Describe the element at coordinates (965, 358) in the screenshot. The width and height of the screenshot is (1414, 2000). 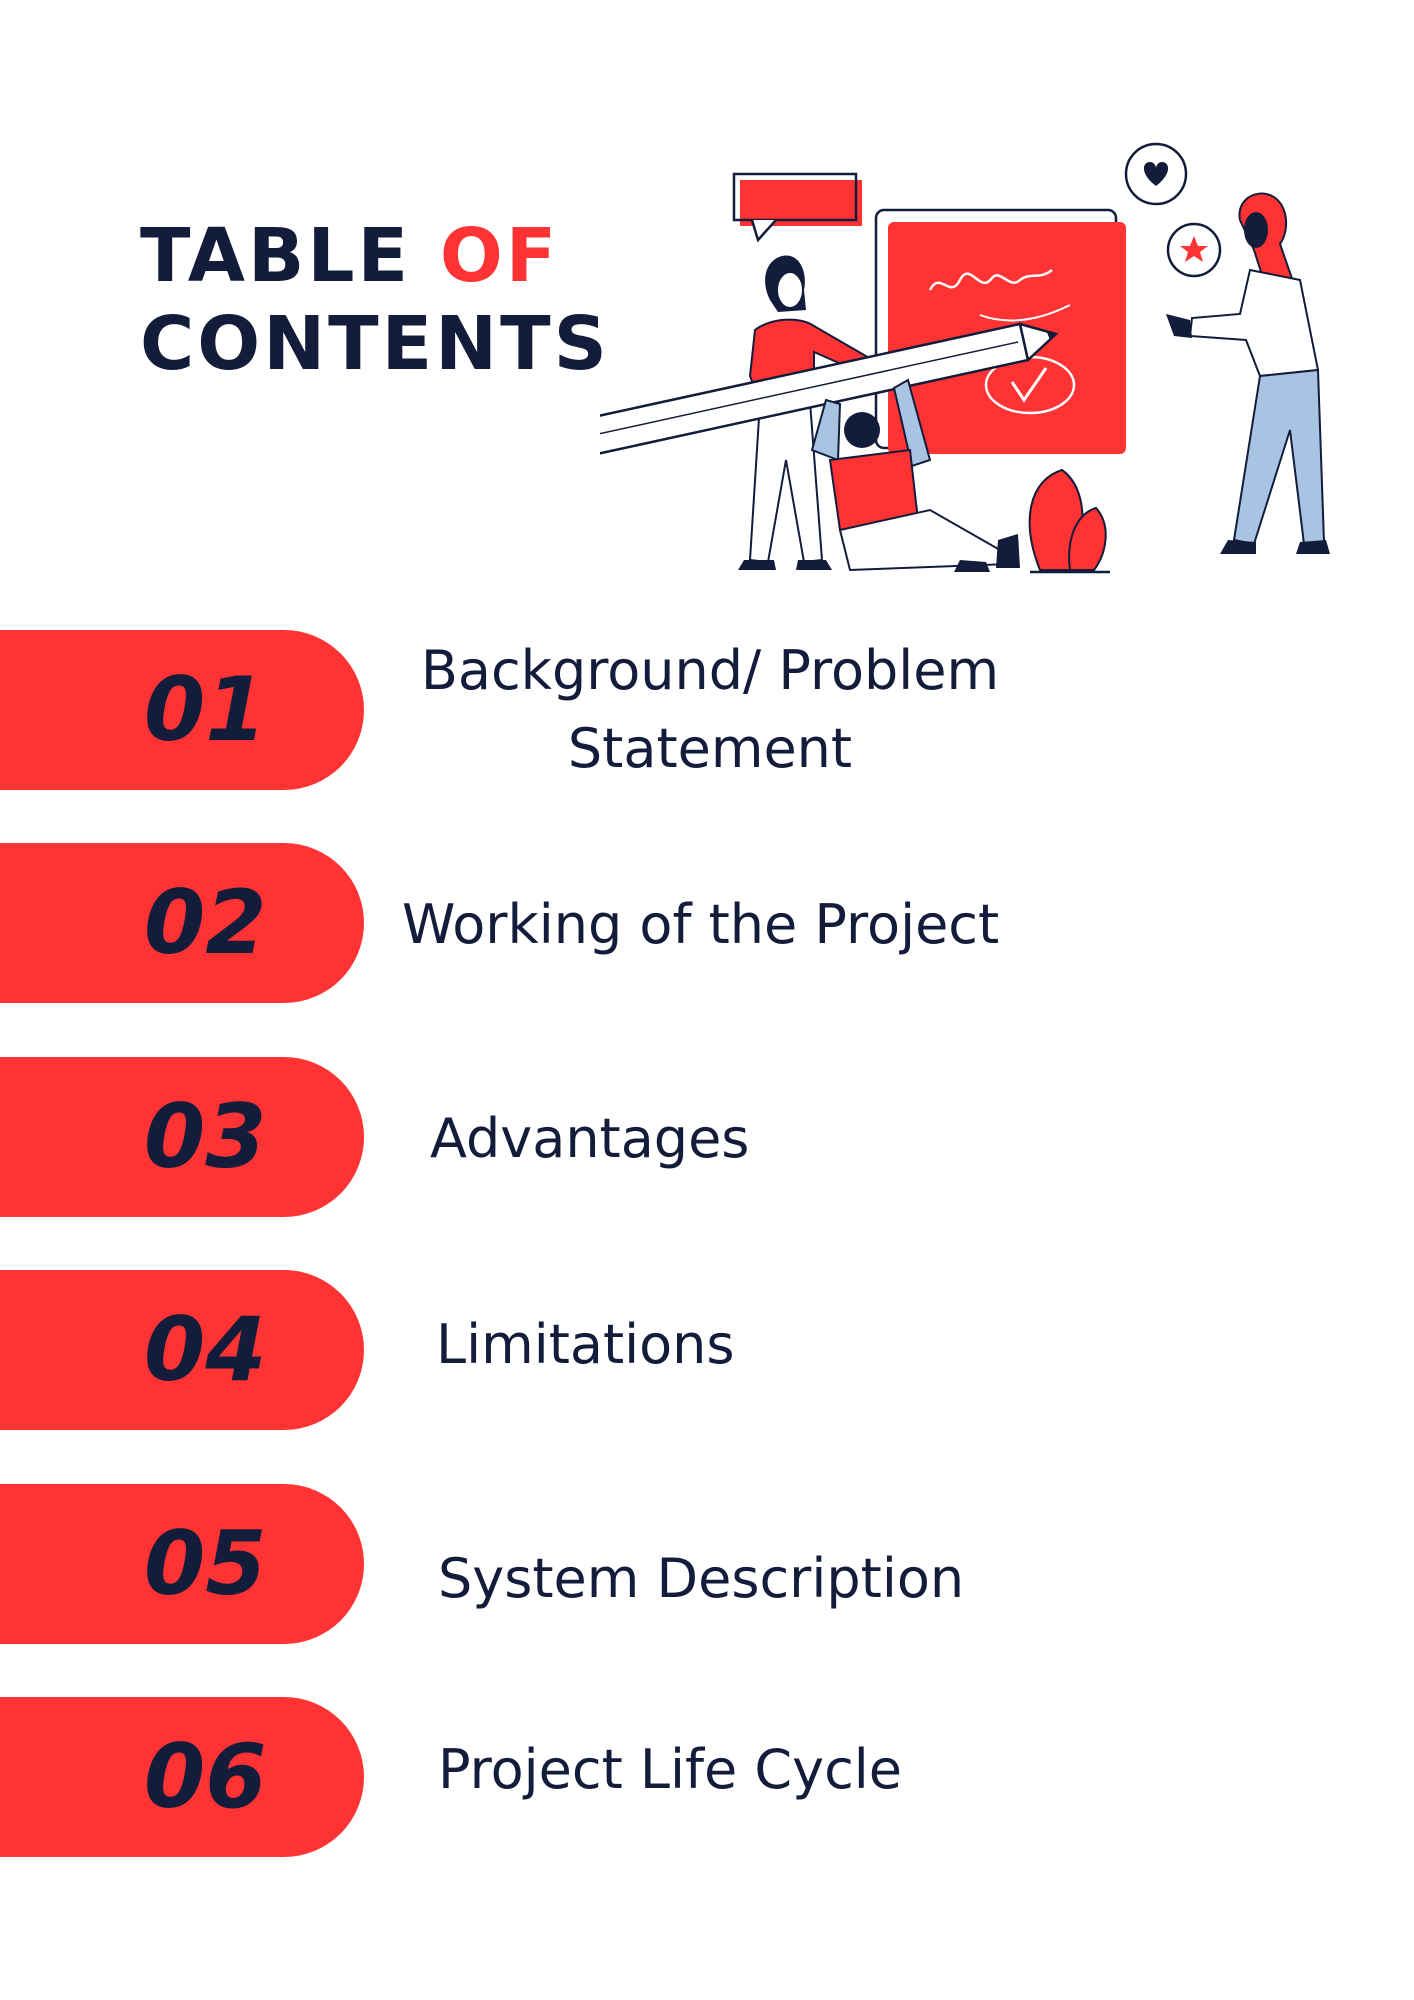
I see `team-illustration` at that location.